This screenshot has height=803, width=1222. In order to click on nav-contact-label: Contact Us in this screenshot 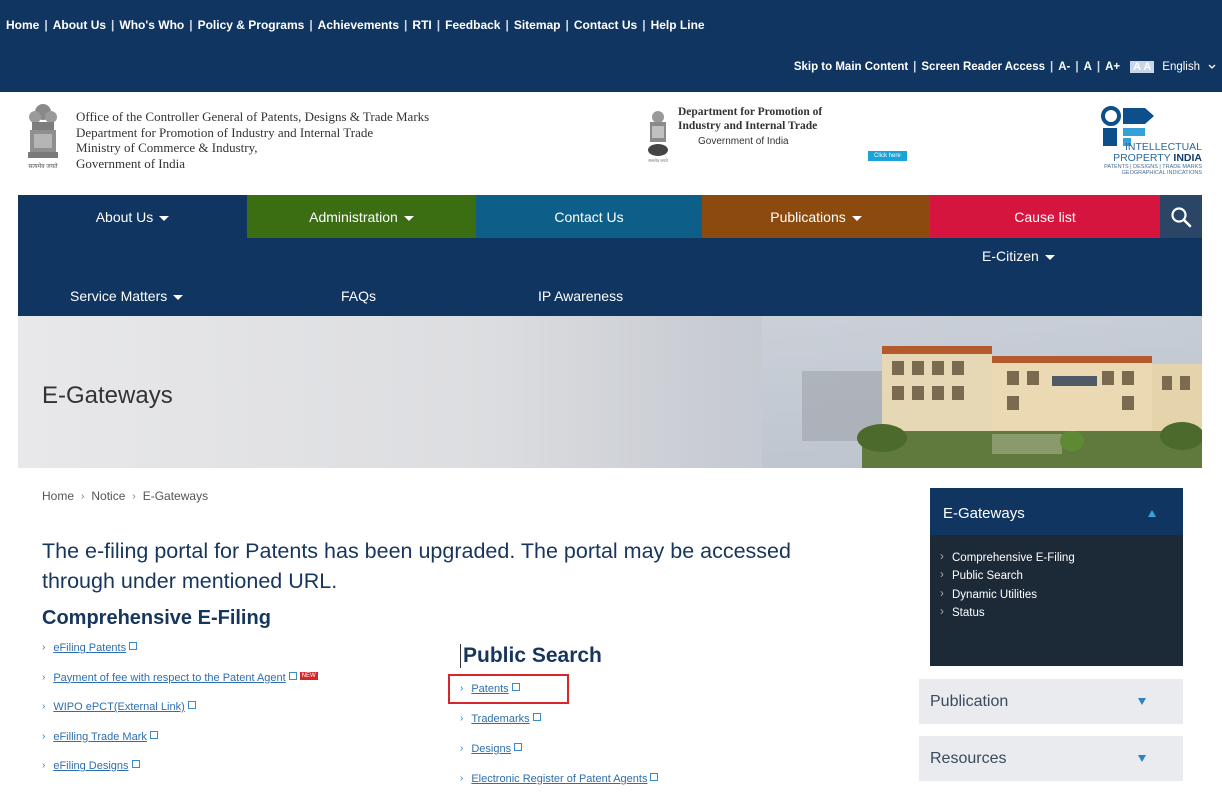, I will do `click(589, 216)`.